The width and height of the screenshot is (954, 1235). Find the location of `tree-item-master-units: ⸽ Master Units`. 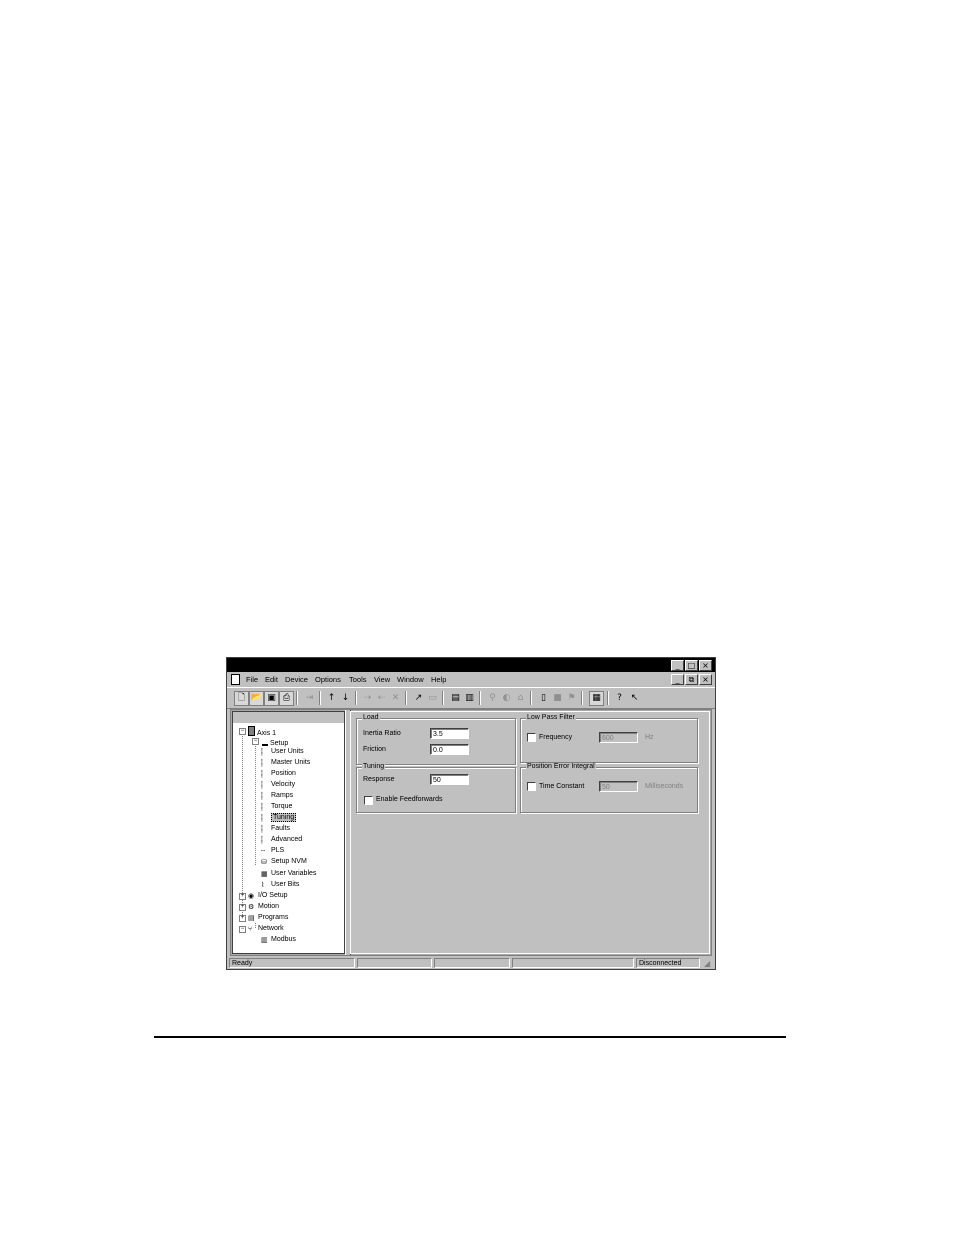

tree-item-master-units: ⸽ Master Units is located at coordinates (285, 762).